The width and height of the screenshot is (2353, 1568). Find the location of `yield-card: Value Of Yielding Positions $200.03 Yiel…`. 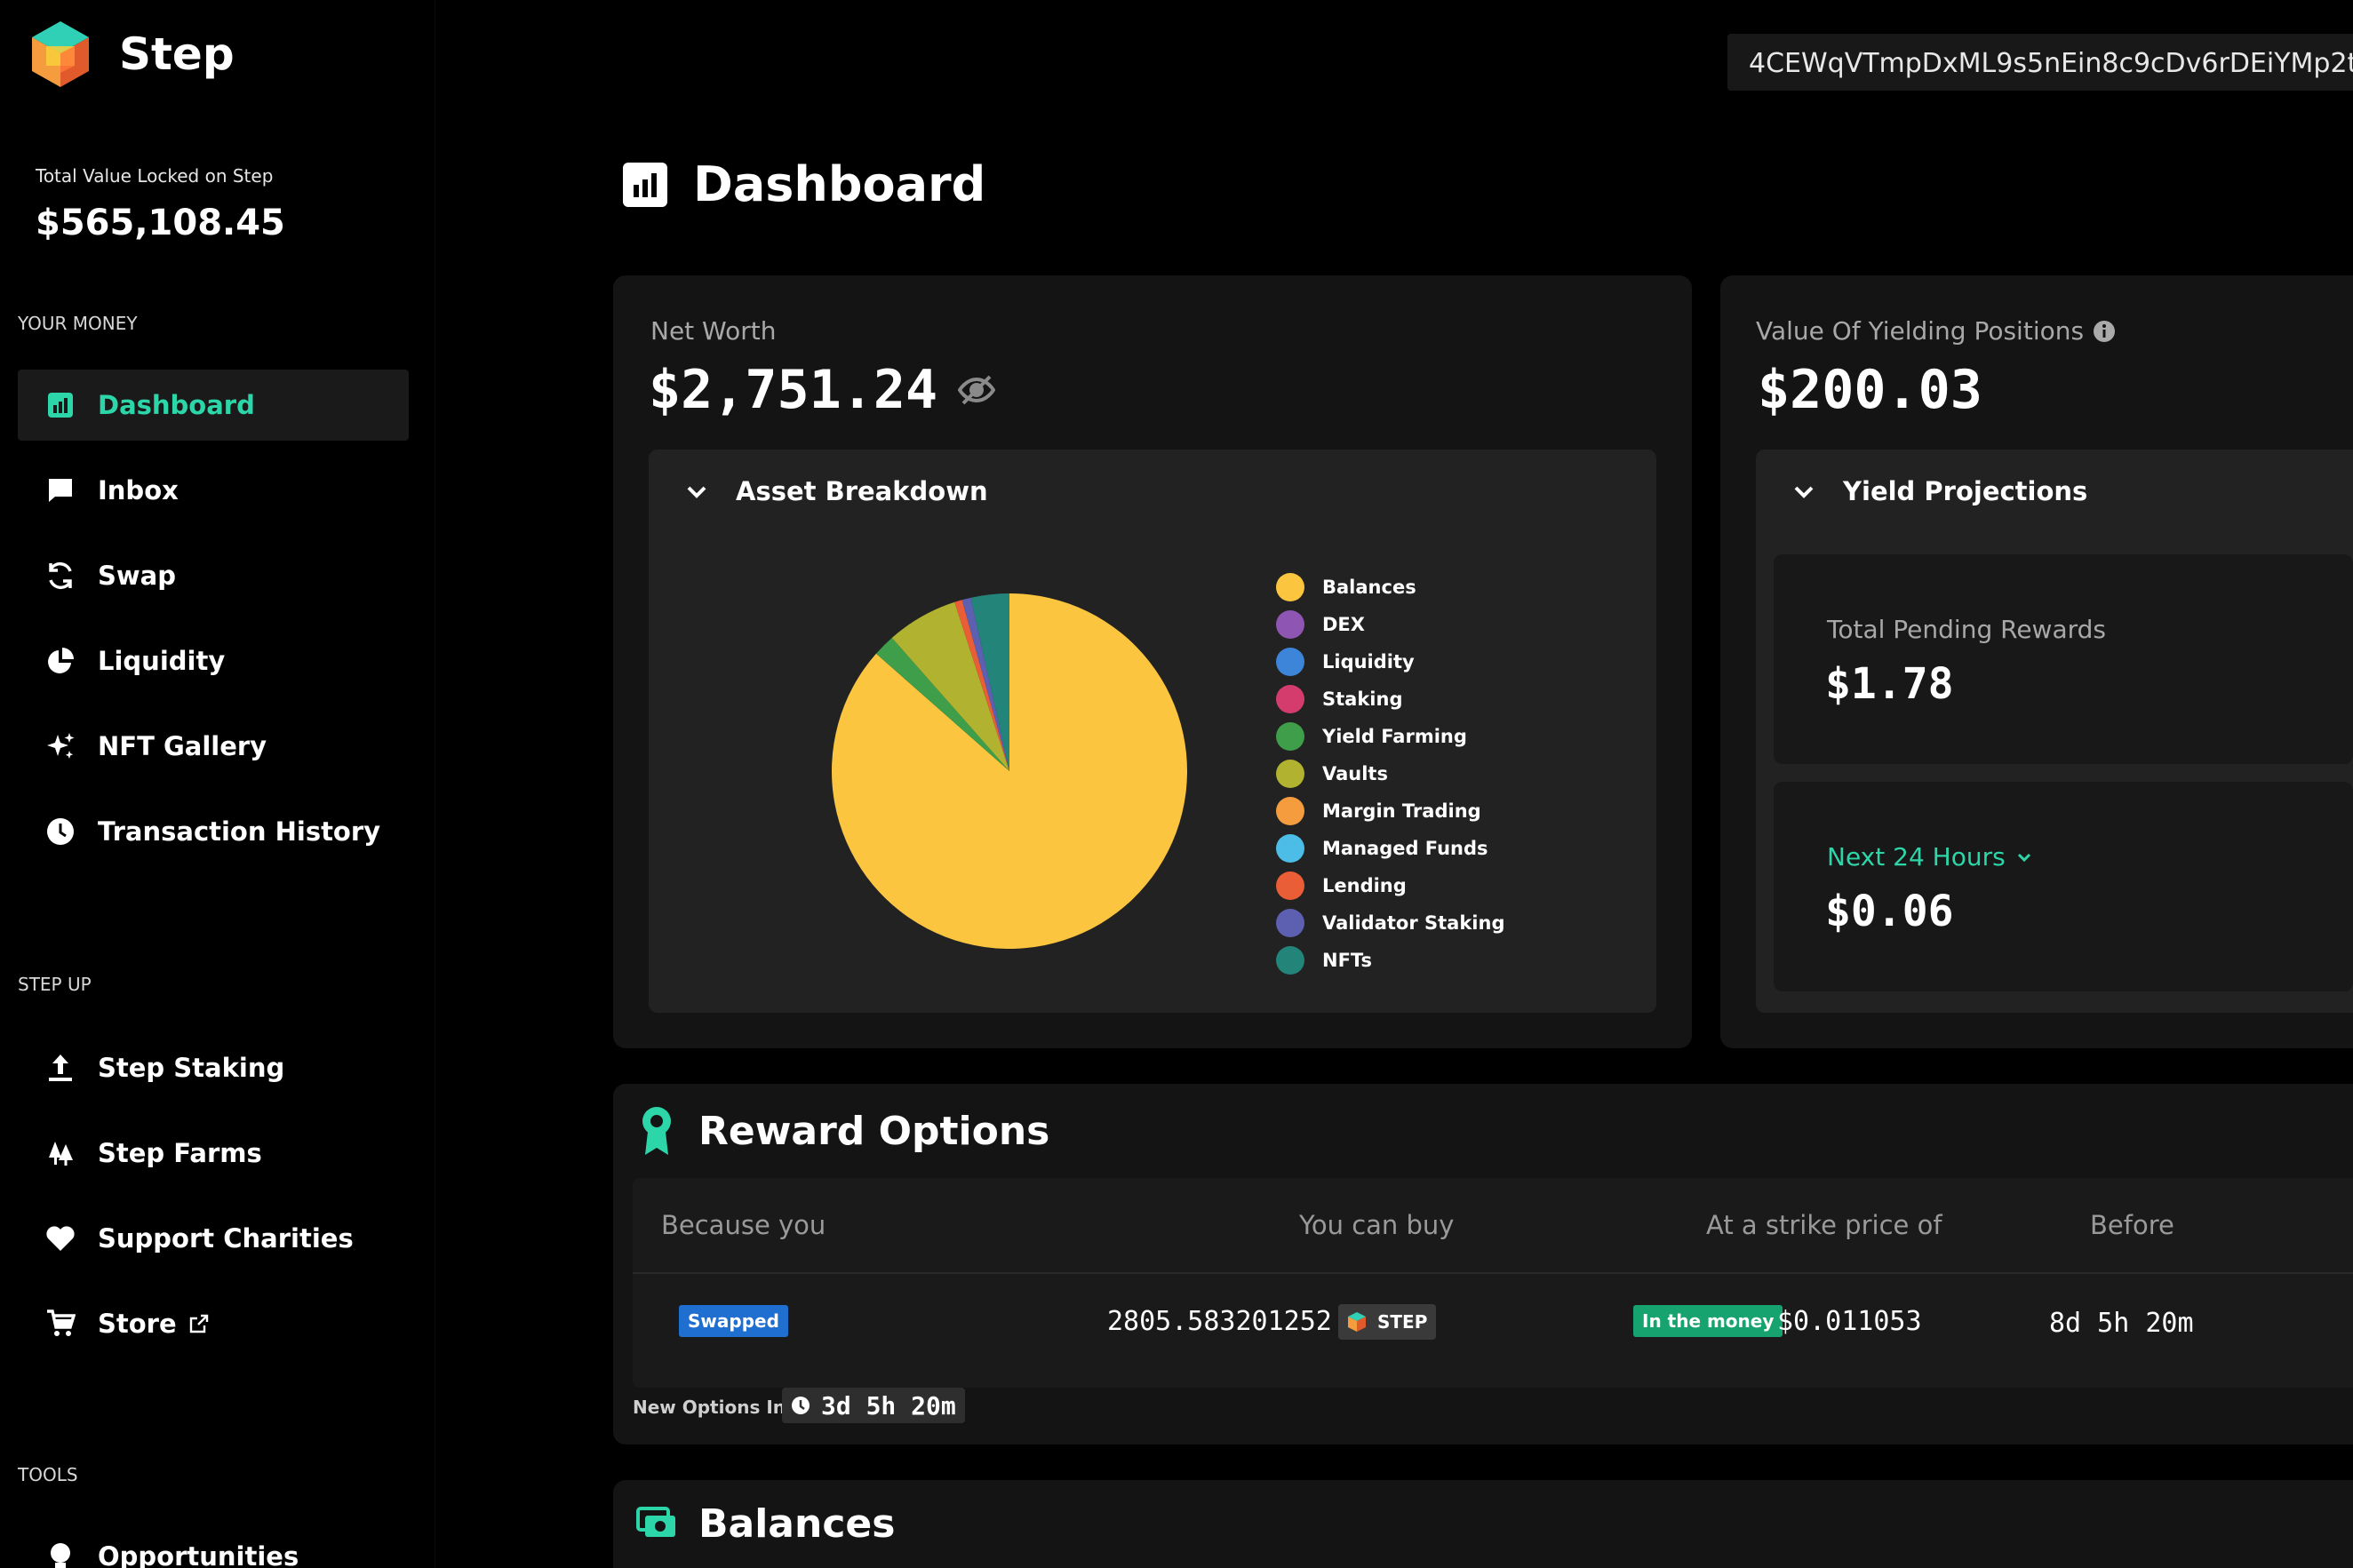

yield-card: Value Of Yielding Positions $200.03 Yiel… is located at coordinates (2036, 661).